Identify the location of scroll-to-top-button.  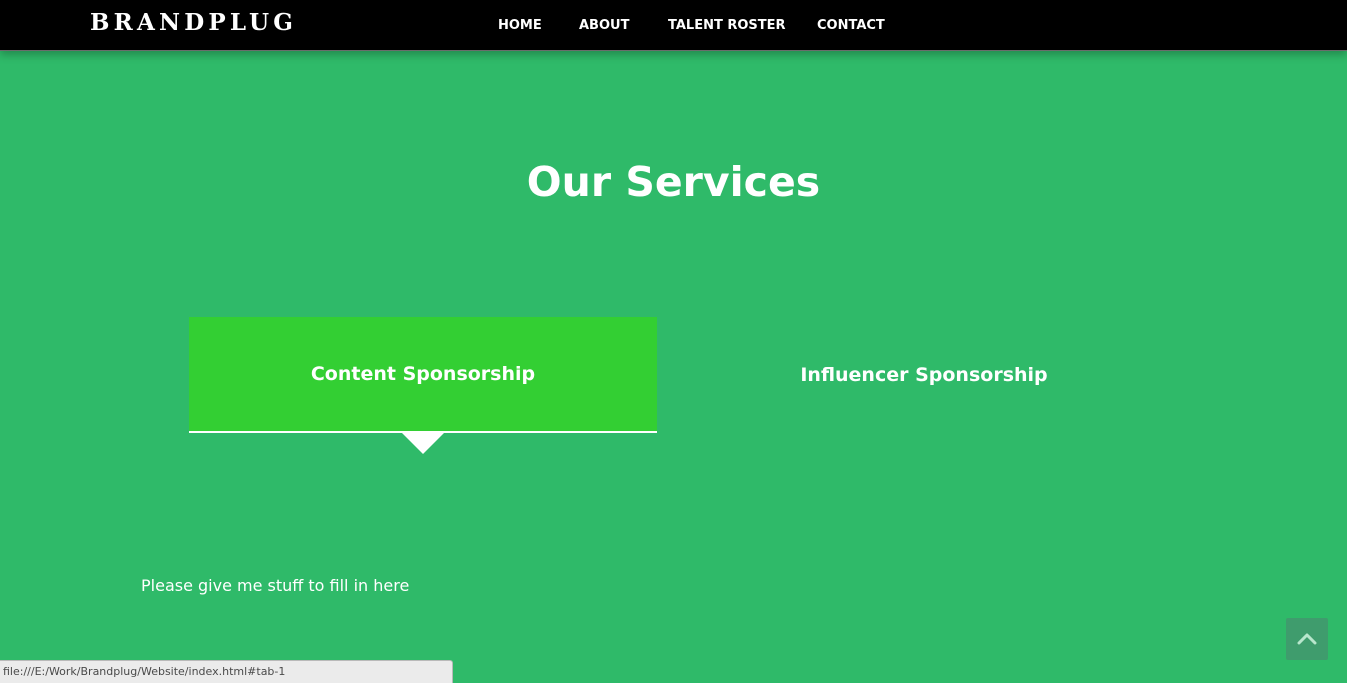
(1307, 639).